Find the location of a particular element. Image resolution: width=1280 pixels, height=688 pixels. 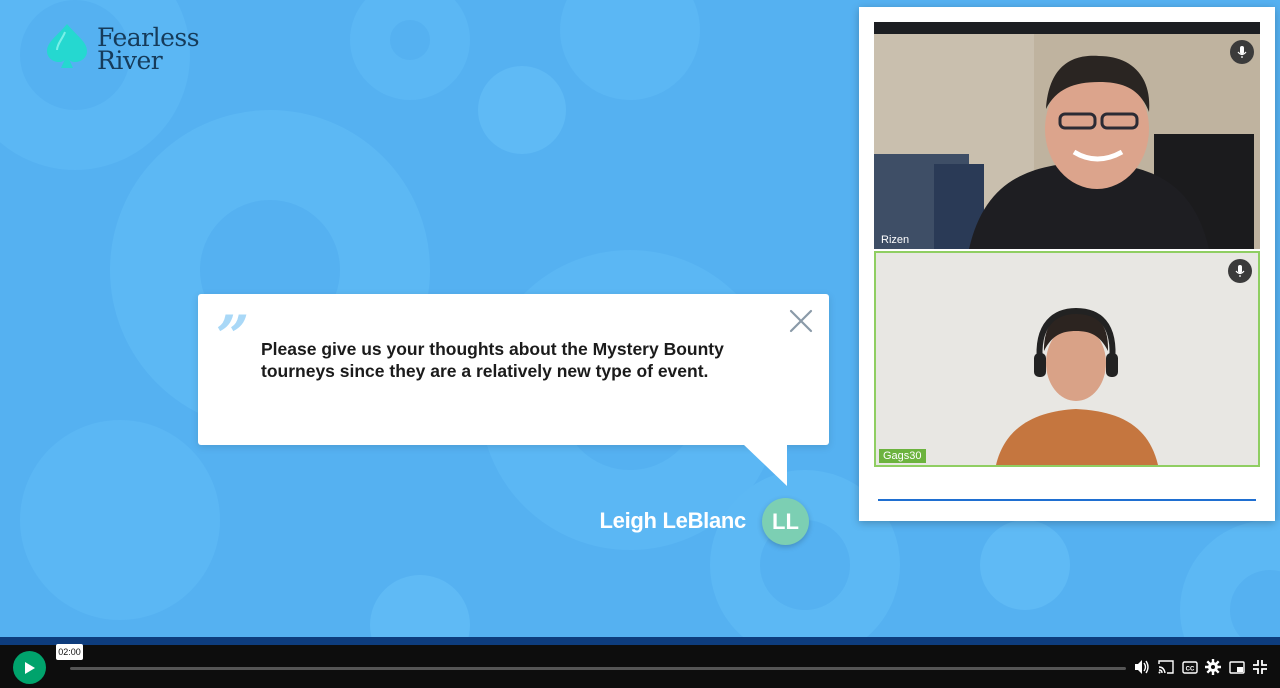

brand-line-2: River is located at coordinates (130, 60).